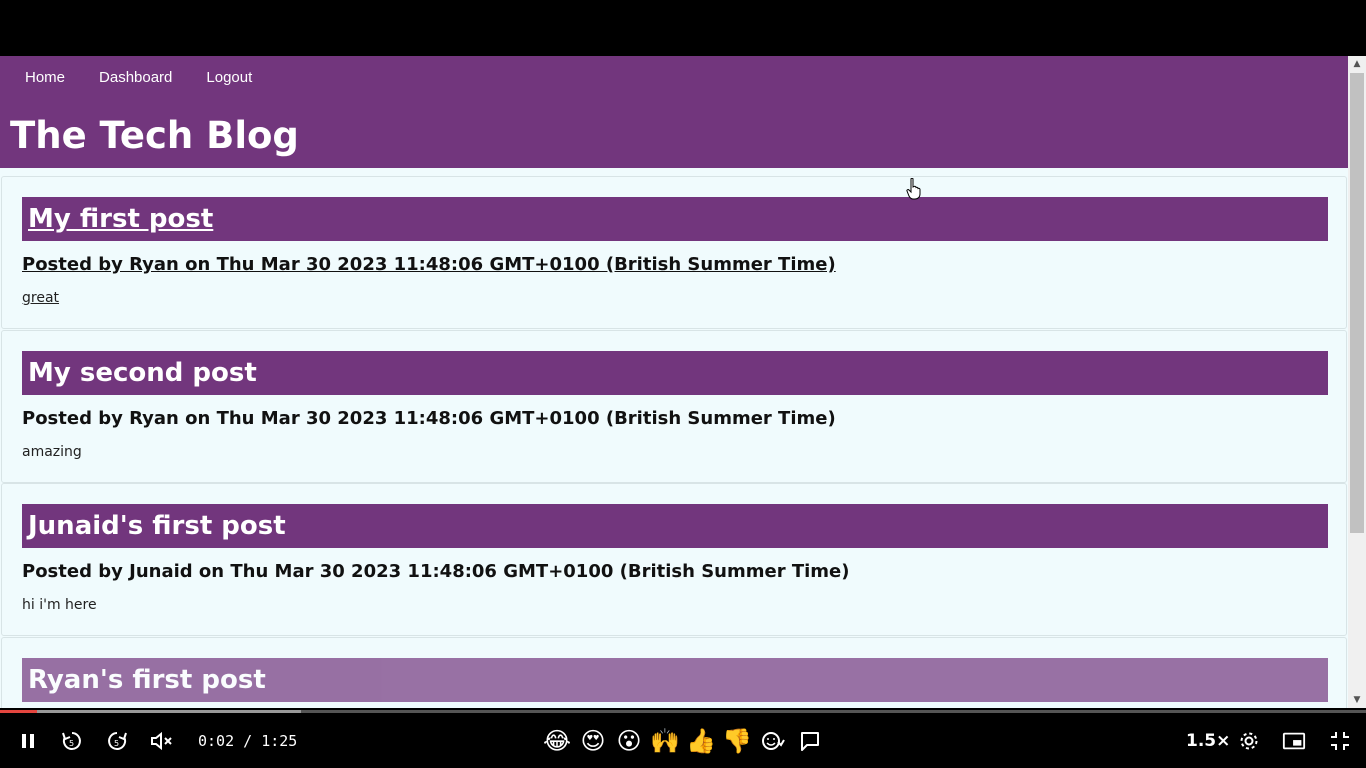 The image size is (1366, 768). What do you see at coordinates (135, 78) in the screenshot?
I see `nav-dashboard-link: Dashboard` at bounding box center [135, 78].